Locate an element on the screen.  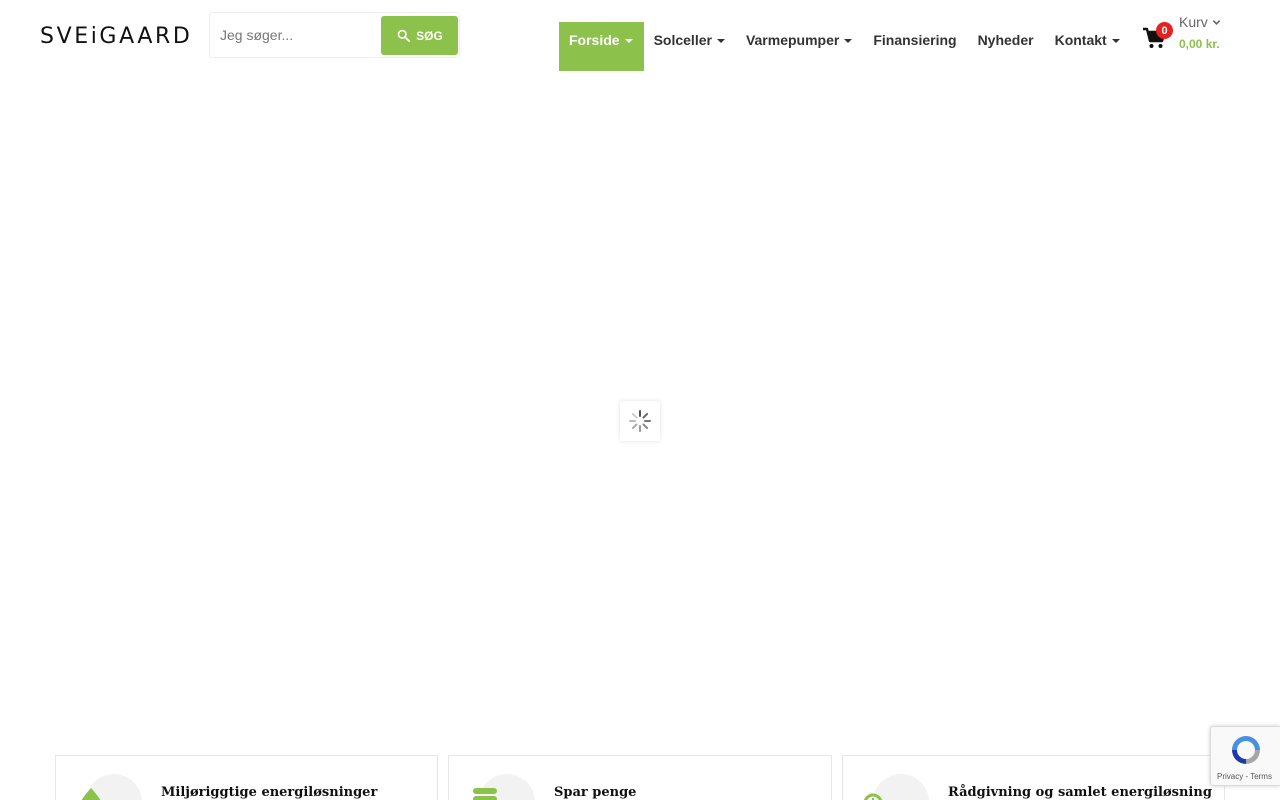
cart-label-text: Kurv is located at coordinates (1193, 22).